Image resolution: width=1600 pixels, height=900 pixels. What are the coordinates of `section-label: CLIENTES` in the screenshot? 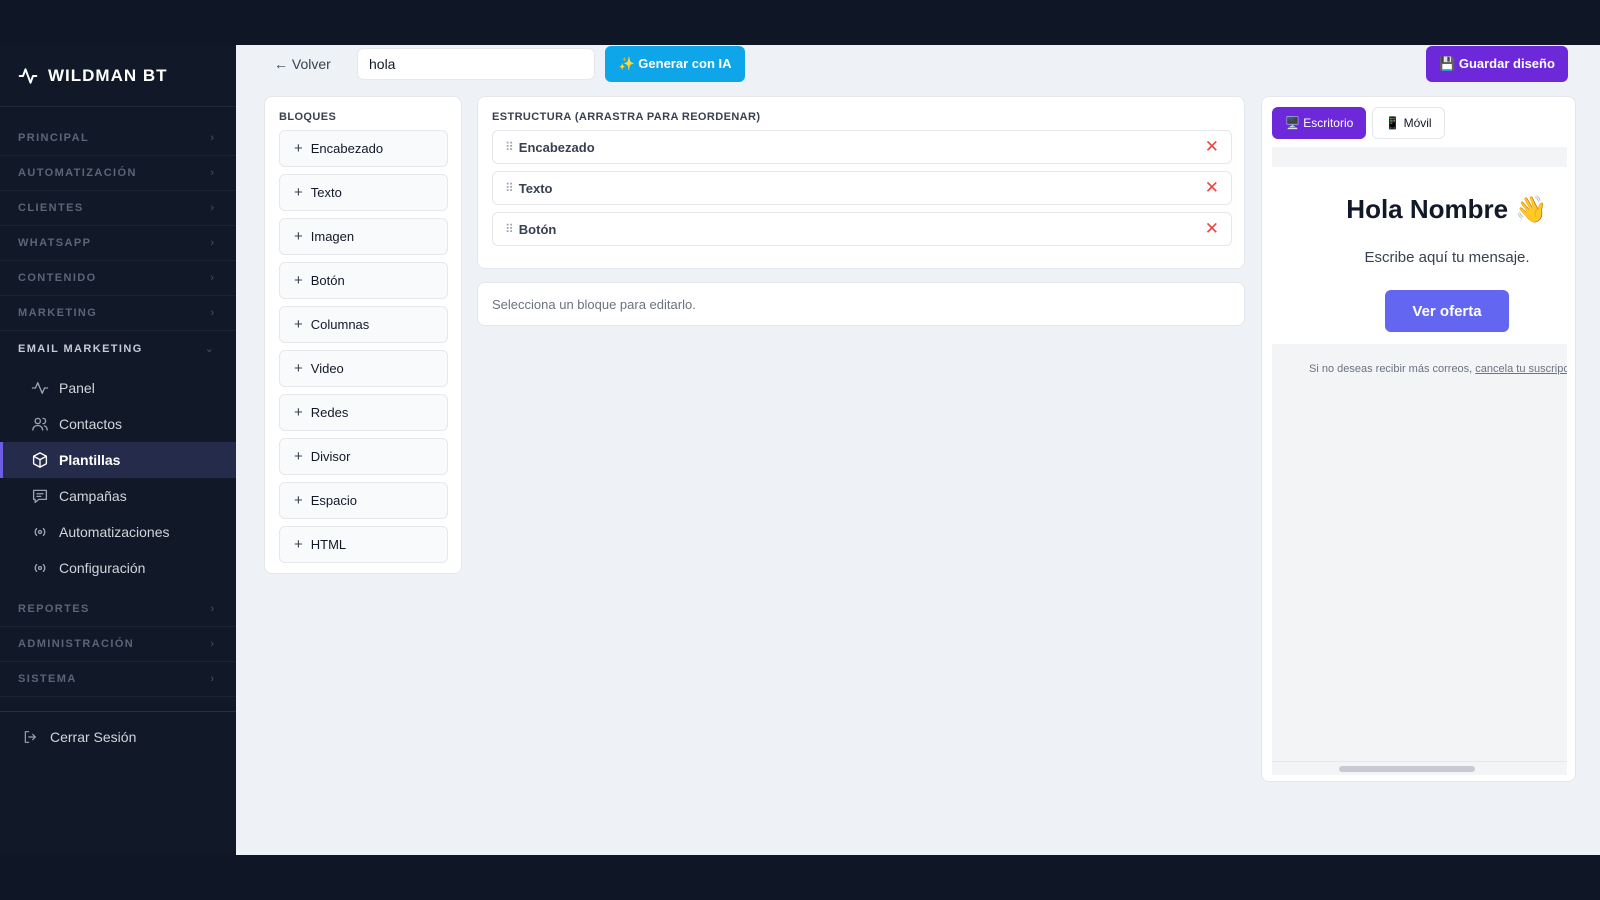 It's located at (51, 208).